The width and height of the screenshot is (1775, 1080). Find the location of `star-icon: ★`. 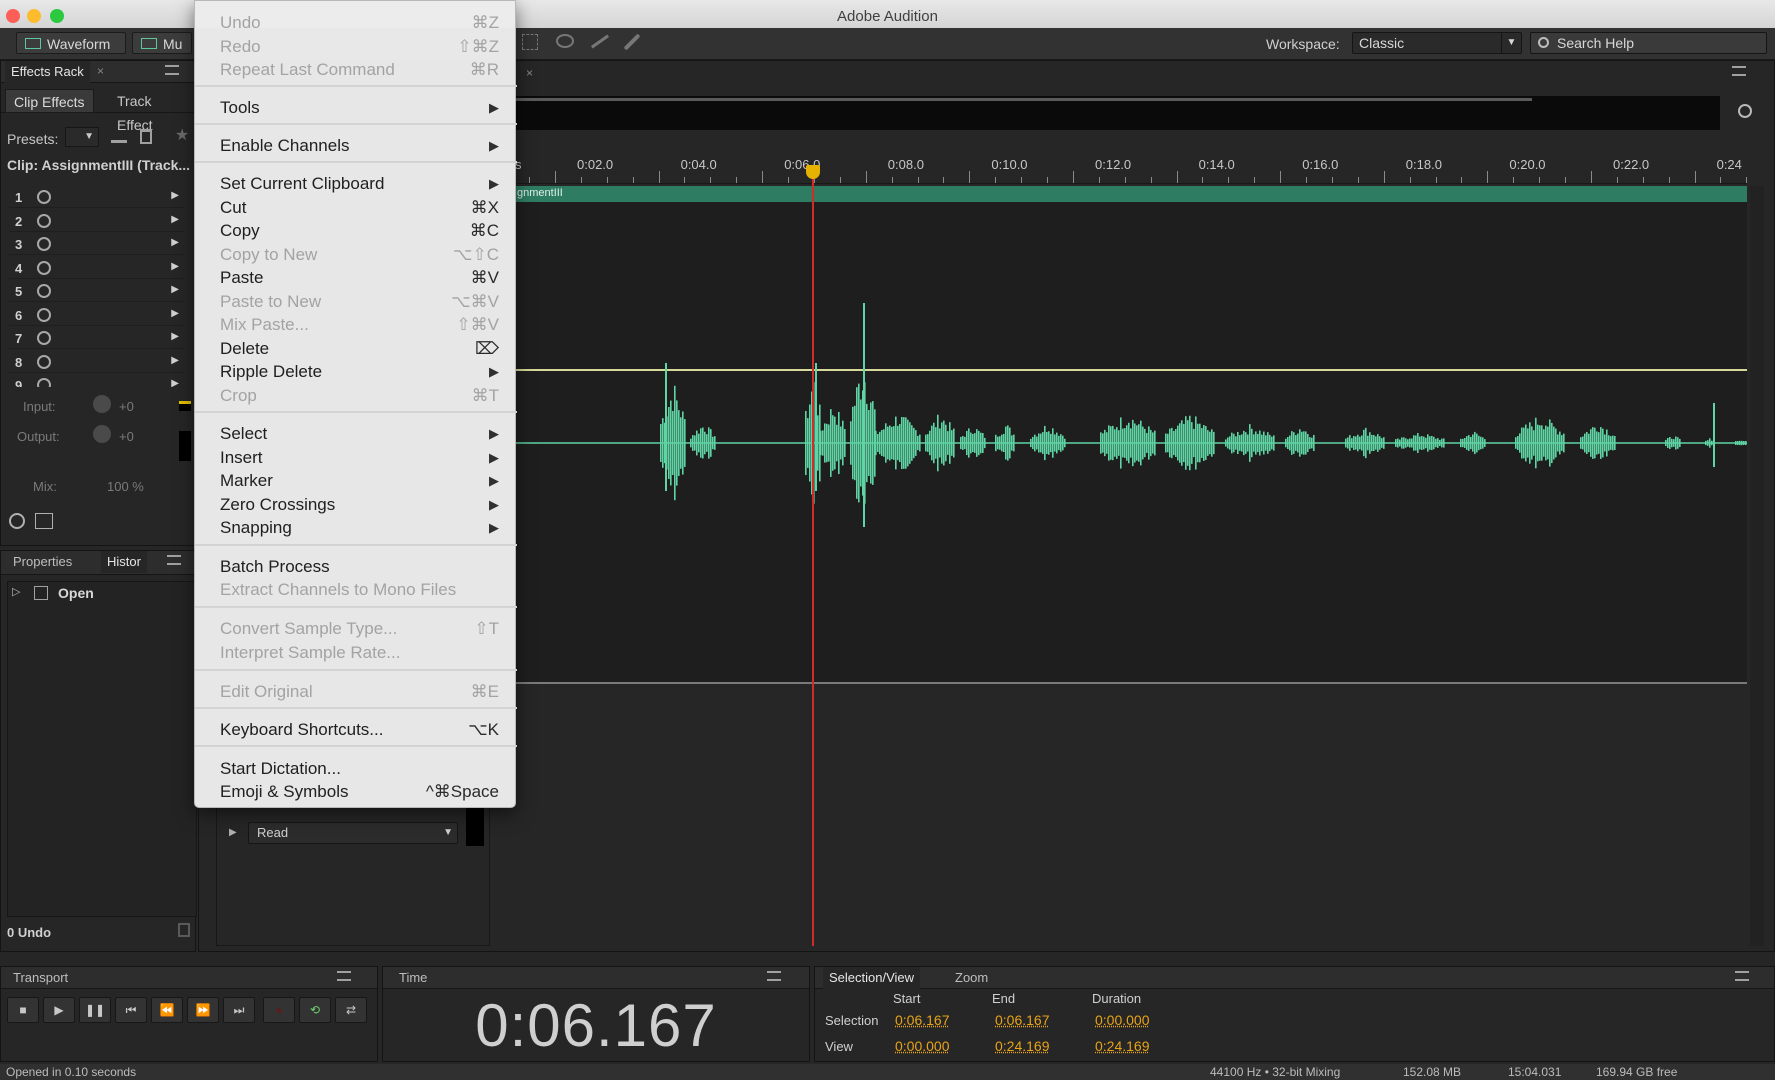

star-icon: ★ is located at coordinates (182, 135).